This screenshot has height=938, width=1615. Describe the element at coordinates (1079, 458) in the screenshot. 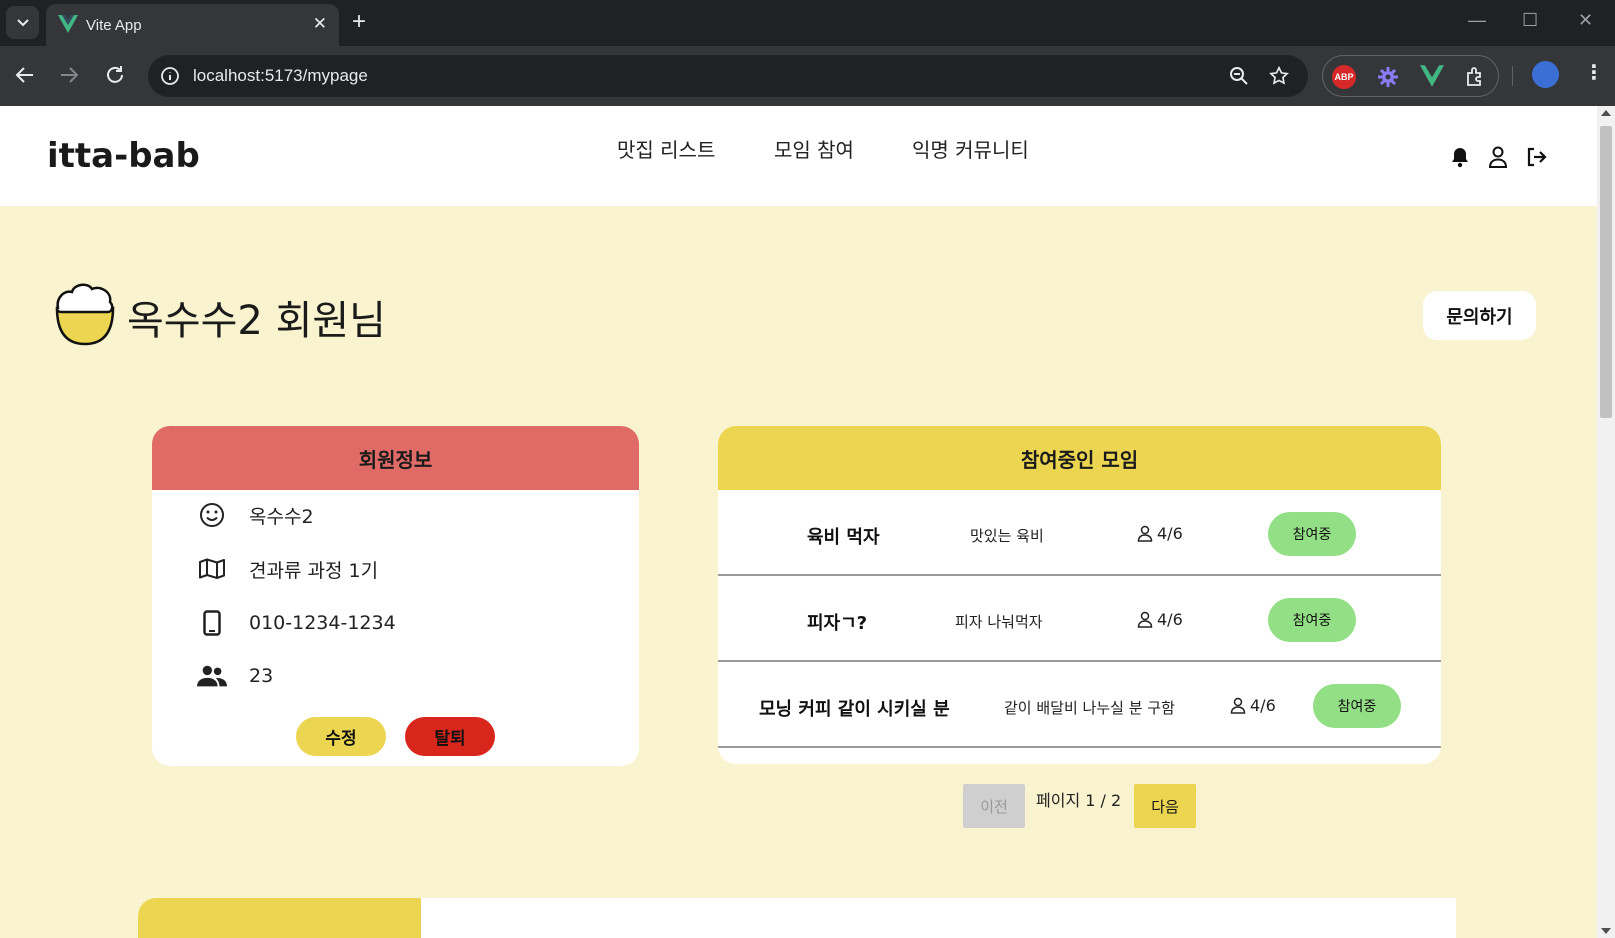

I see `joined-meetings-heading: 참여중인 모임` at that location.